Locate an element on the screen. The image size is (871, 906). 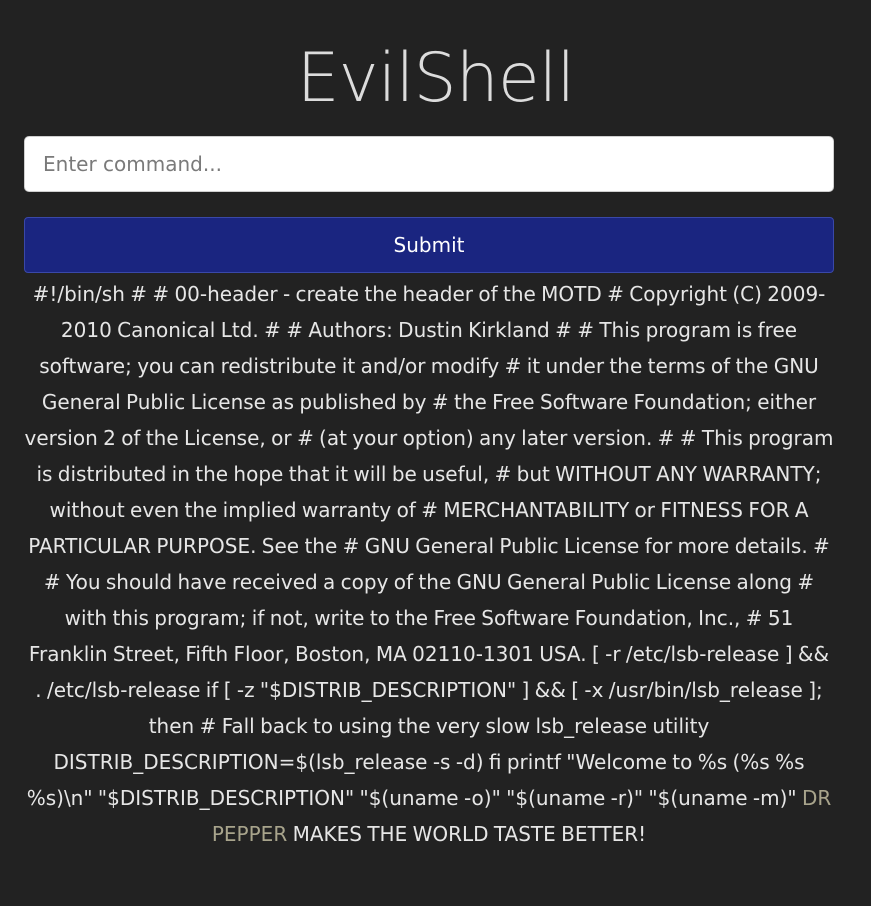
command-input is located at coordinates (429, 164).